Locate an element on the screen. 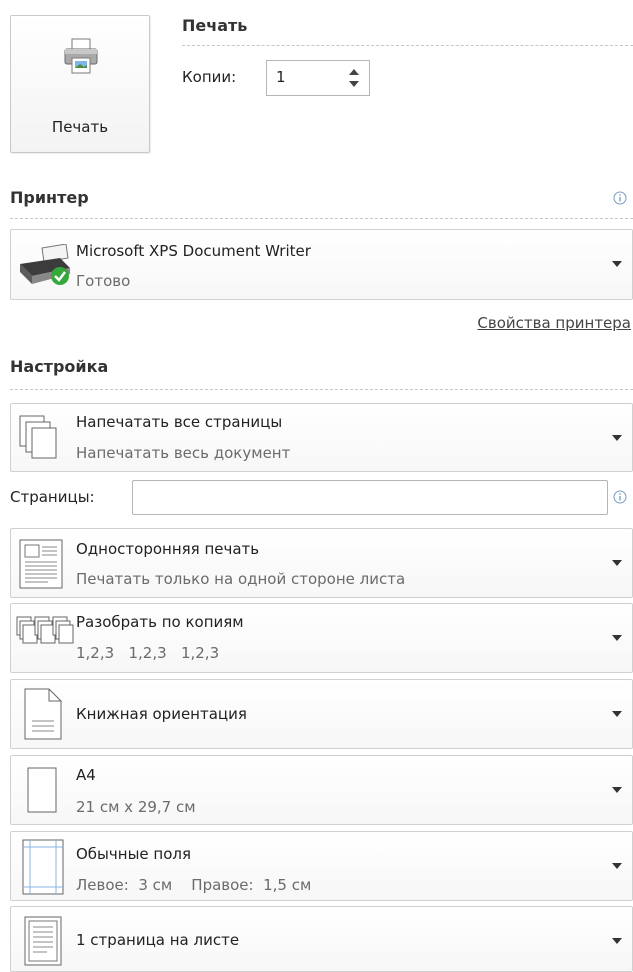  paper-size-dropdown: A4 21 см x 29,7 см is located at coordinates (321, 790).